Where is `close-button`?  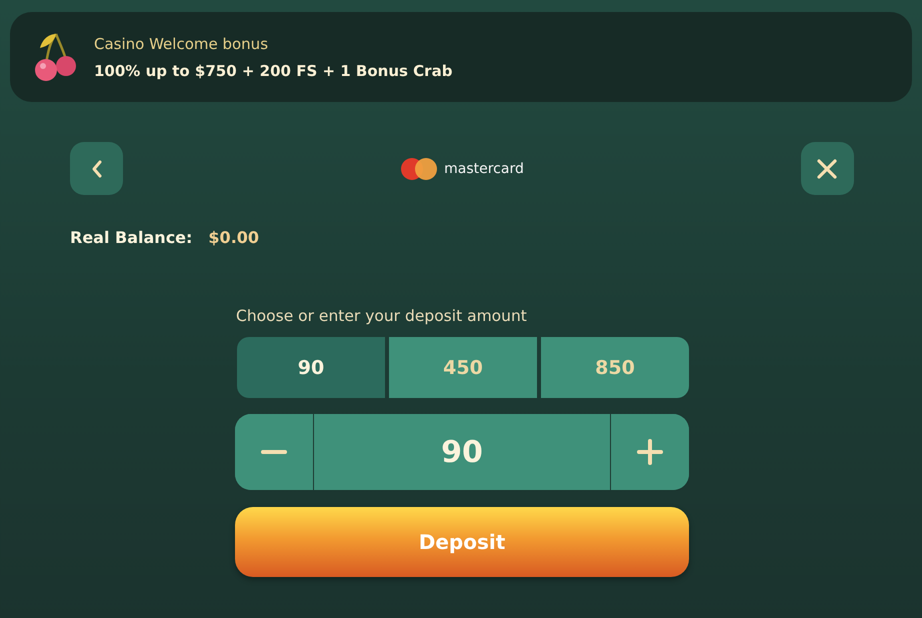
close-button is located at coordinates (827, 168).